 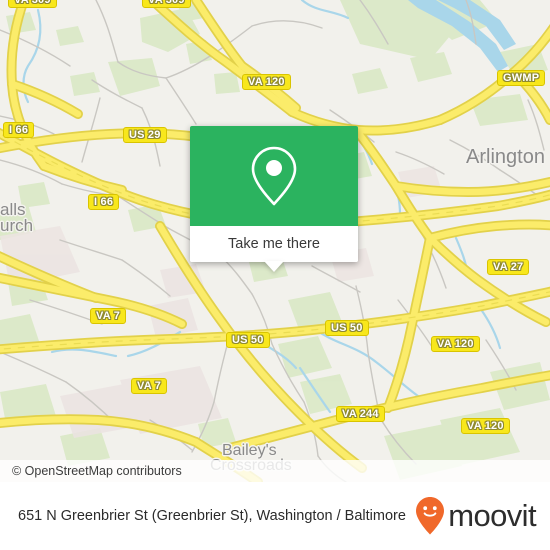 I want to click on popup-header, so click(x=274, y=176).